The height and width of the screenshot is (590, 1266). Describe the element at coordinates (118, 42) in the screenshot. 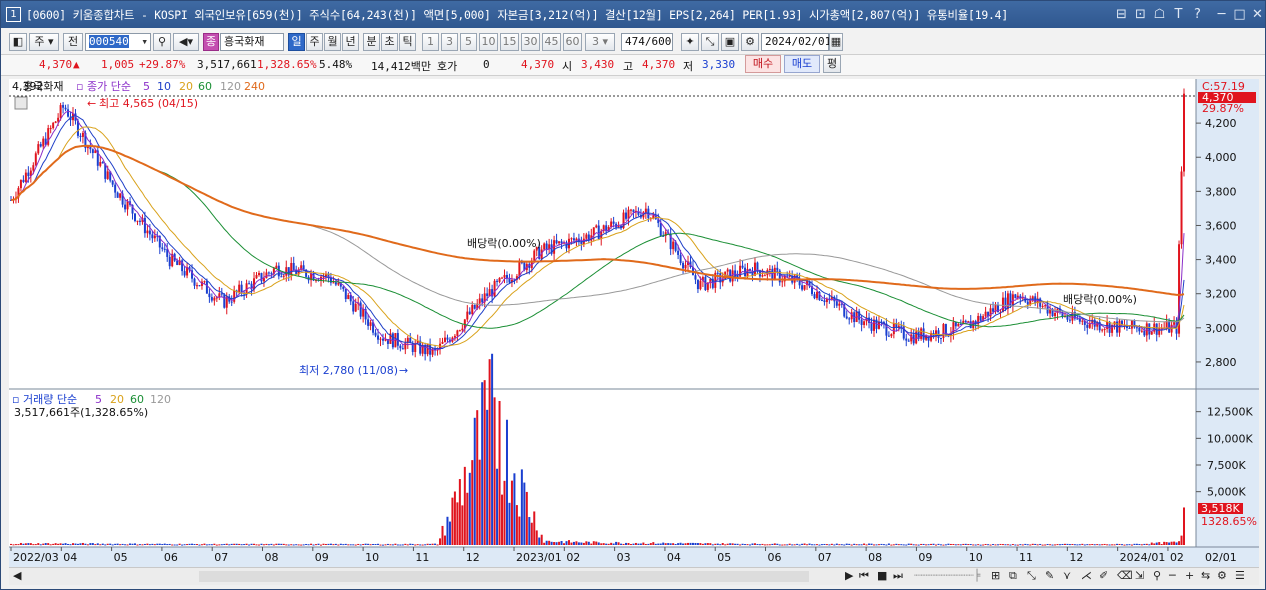

I see `stock-code-input: 000540 ▾` at that location.